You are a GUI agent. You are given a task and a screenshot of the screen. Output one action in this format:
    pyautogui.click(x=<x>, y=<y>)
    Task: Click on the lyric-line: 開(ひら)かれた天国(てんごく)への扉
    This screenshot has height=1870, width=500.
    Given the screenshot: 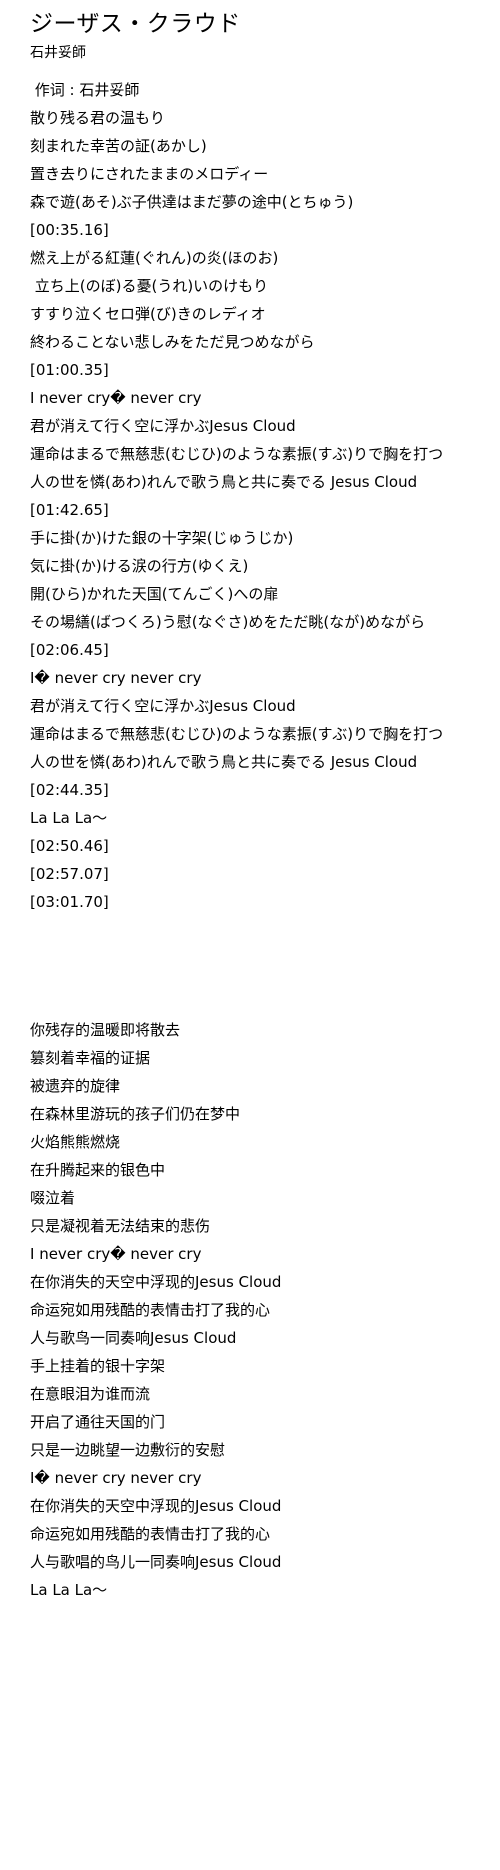 What is the action you would take?
    pyautogui.click(x=154, y=594)
    